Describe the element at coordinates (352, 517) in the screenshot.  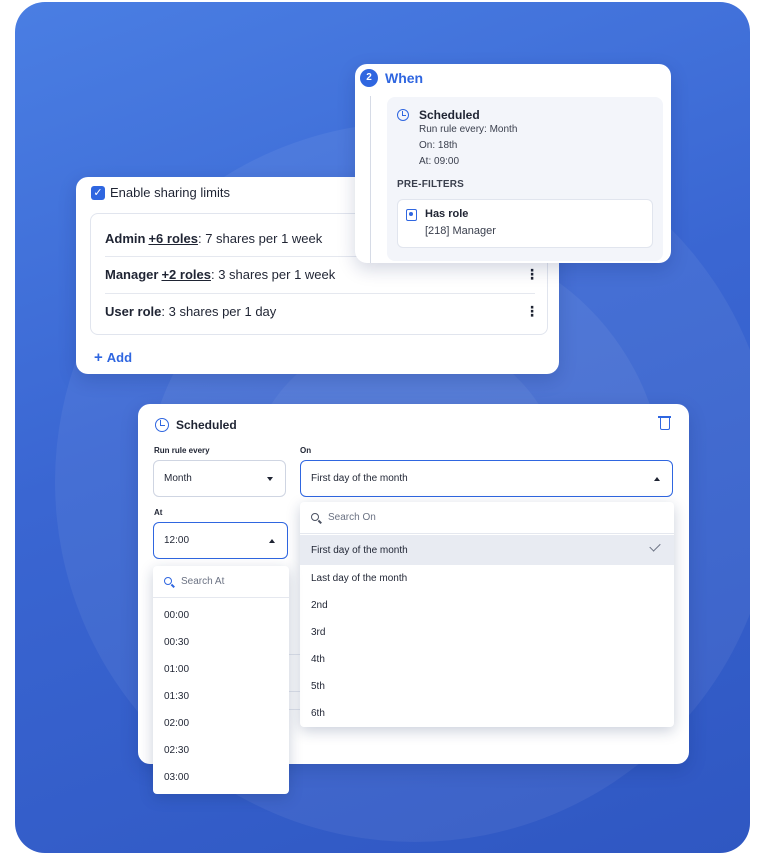
I see `on-search-placeholder: Search On` at that location.